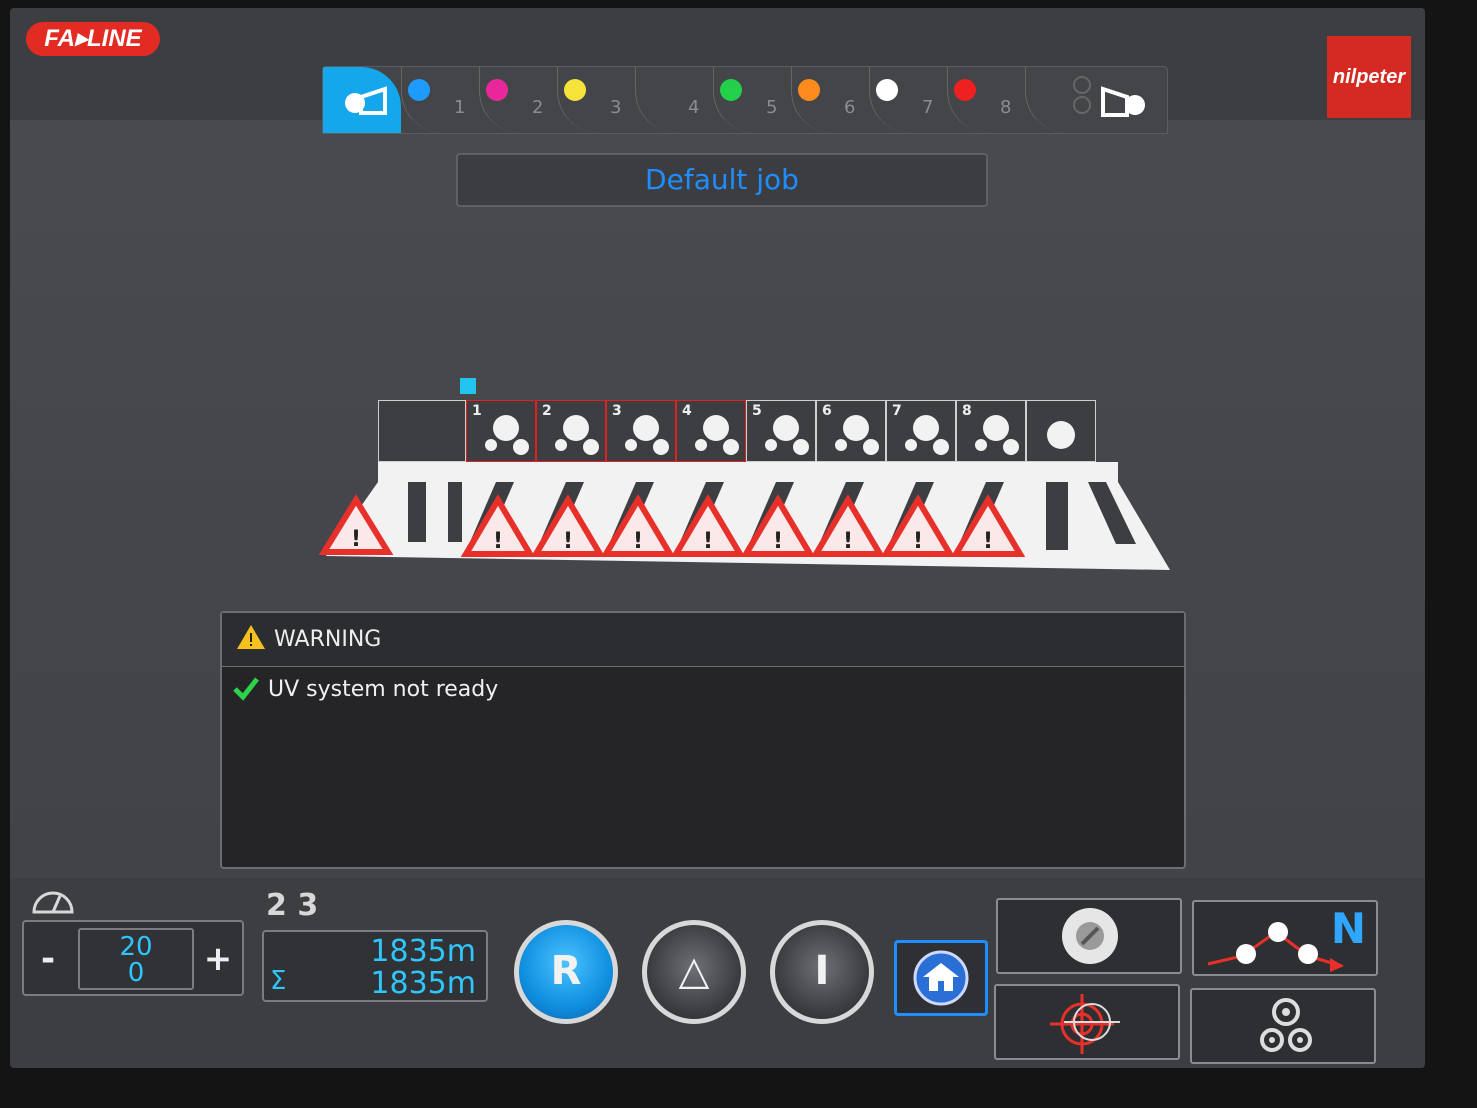 The height and width of the screenshot is (1108, 1477). What do you see at coordinates (383, 689) in the screenshot?
I see `warning-message: UV system not ready` at bounding box center [383, 689].